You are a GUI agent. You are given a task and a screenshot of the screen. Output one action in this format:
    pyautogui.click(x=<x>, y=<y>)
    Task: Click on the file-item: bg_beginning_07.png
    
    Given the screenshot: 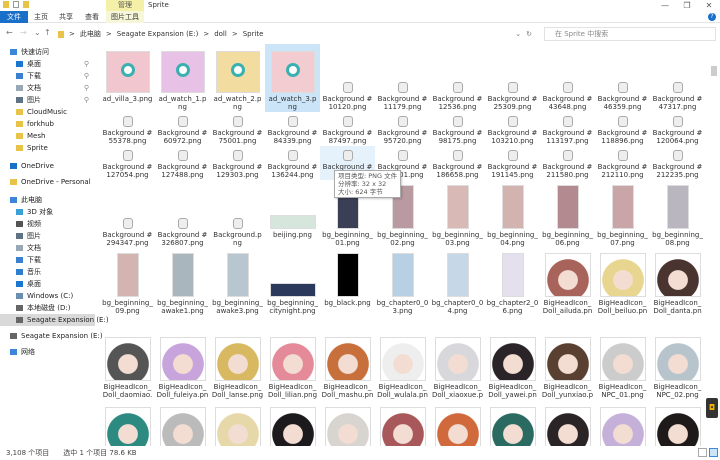 What is the action you would take?
    pyautogui.click(x=622, y=214)
    